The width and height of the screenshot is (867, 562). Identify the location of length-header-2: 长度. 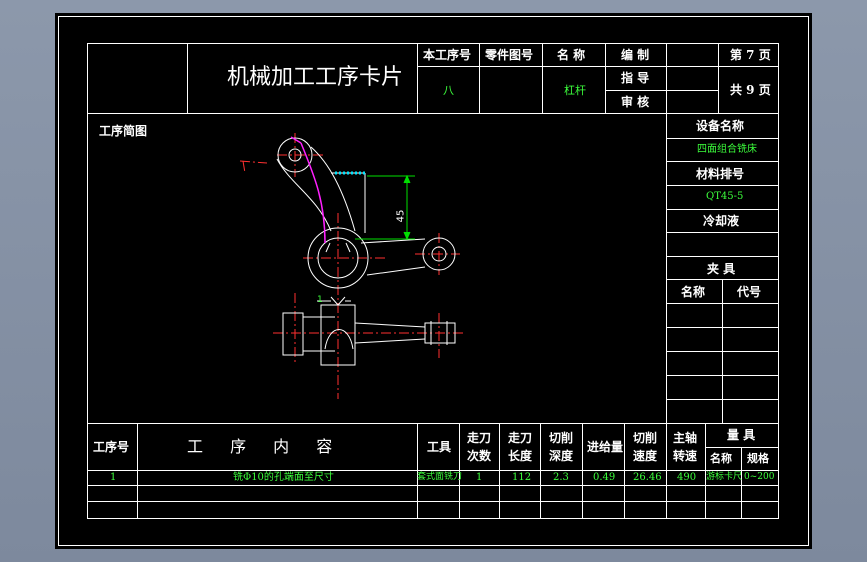
(520, 456).